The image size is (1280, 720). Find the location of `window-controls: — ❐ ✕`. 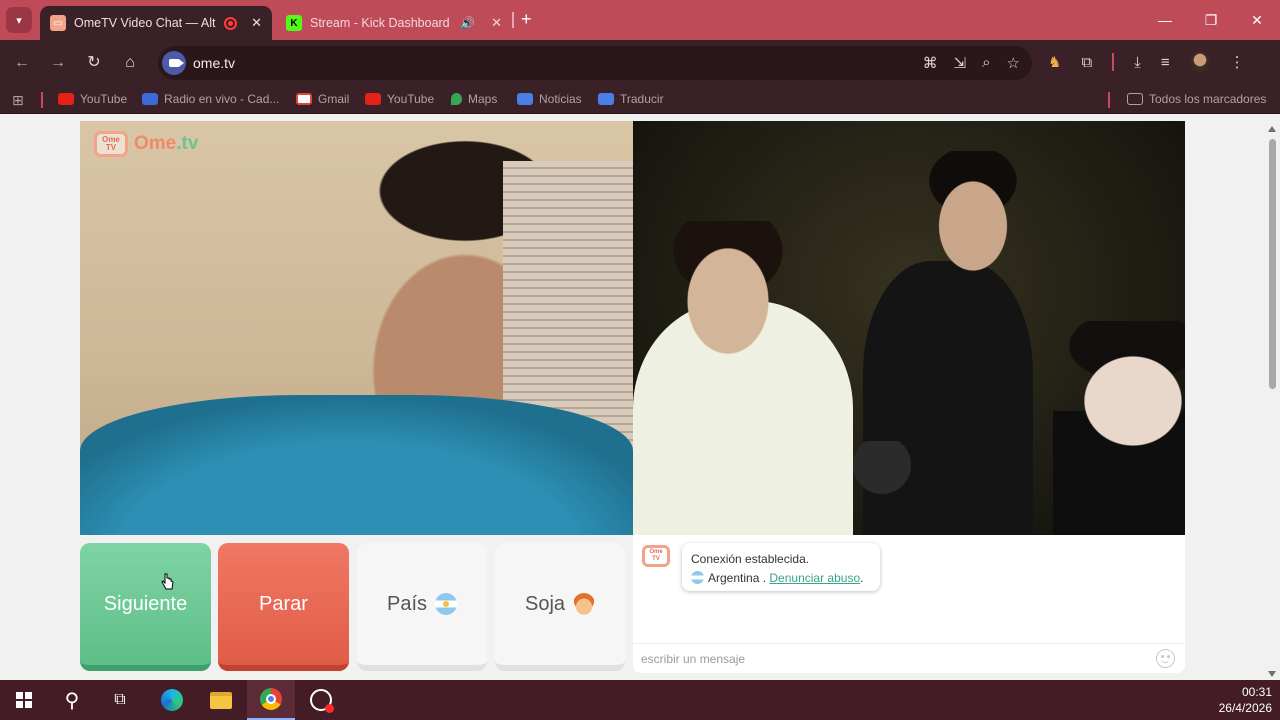

window-controls: — ❐ ✕ is located at coordinates (1211, 20).